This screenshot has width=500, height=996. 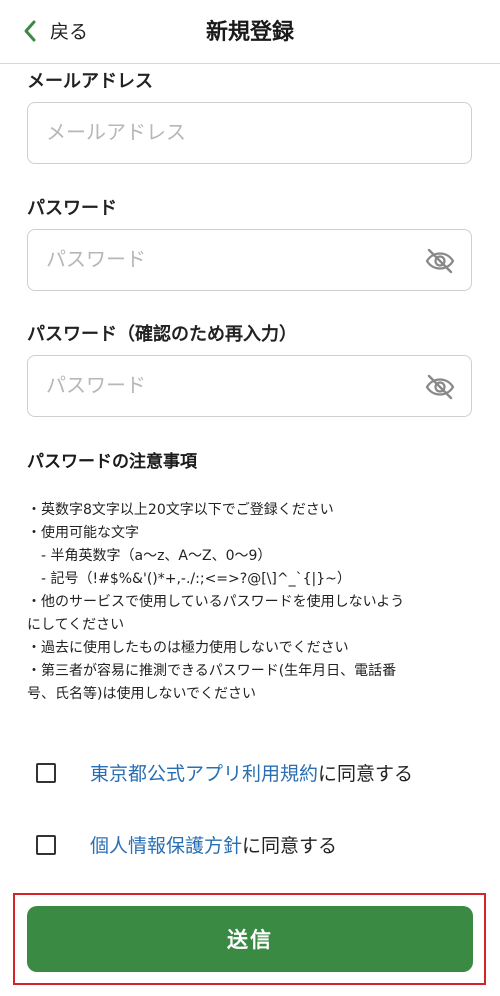 I want to click on header: 戻る 新規登録, so click(x=250, y=32).